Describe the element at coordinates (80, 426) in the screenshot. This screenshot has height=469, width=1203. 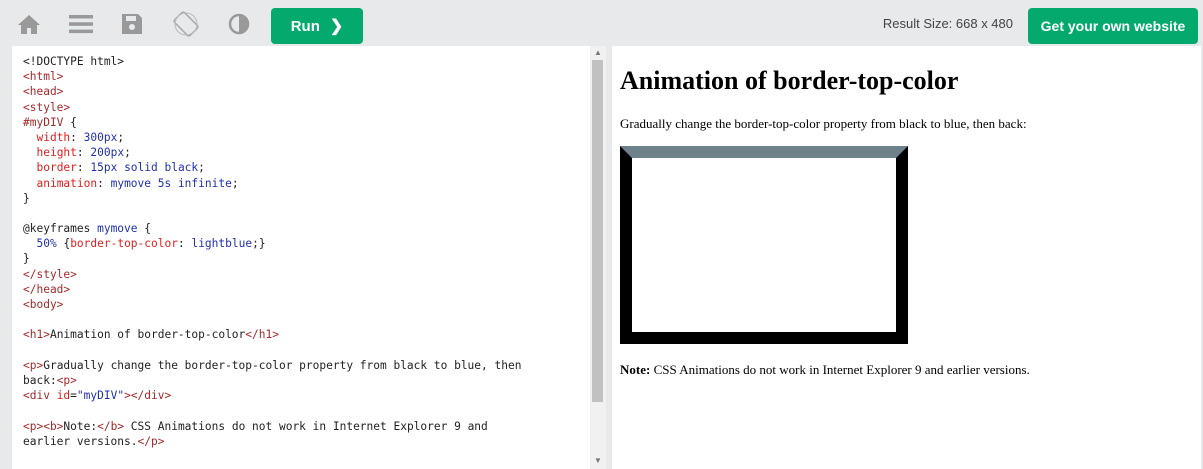
I see `code-token: Note:` at that location.